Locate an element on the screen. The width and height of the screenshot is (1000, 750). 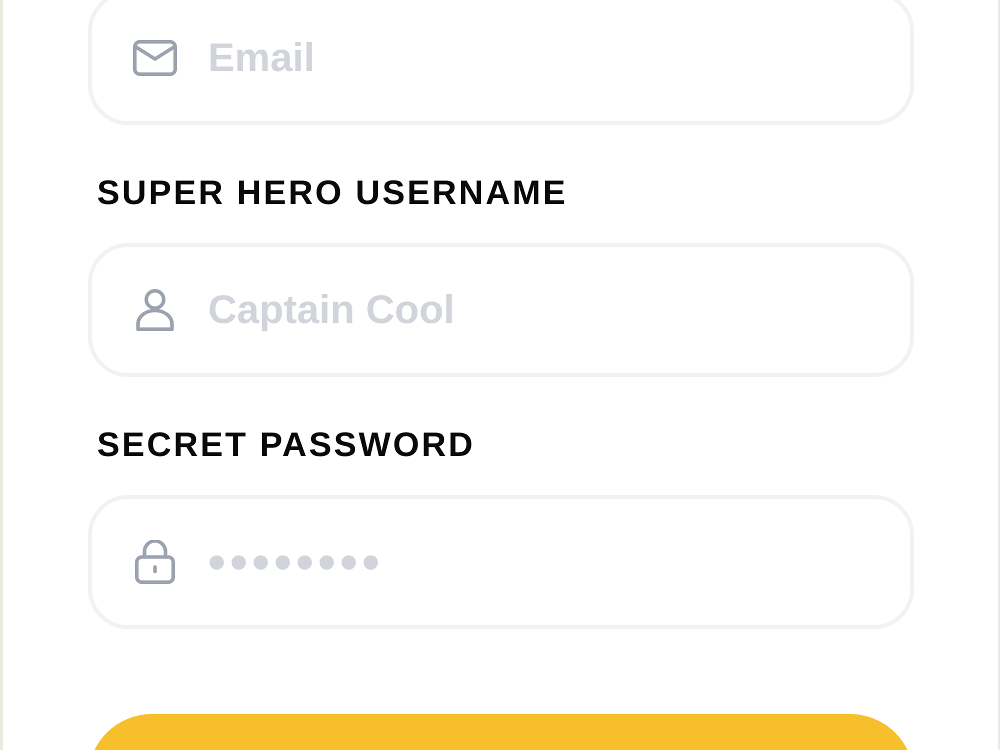
field-label: SUPER HERO USERNAME is located at coordinates (333, 193).